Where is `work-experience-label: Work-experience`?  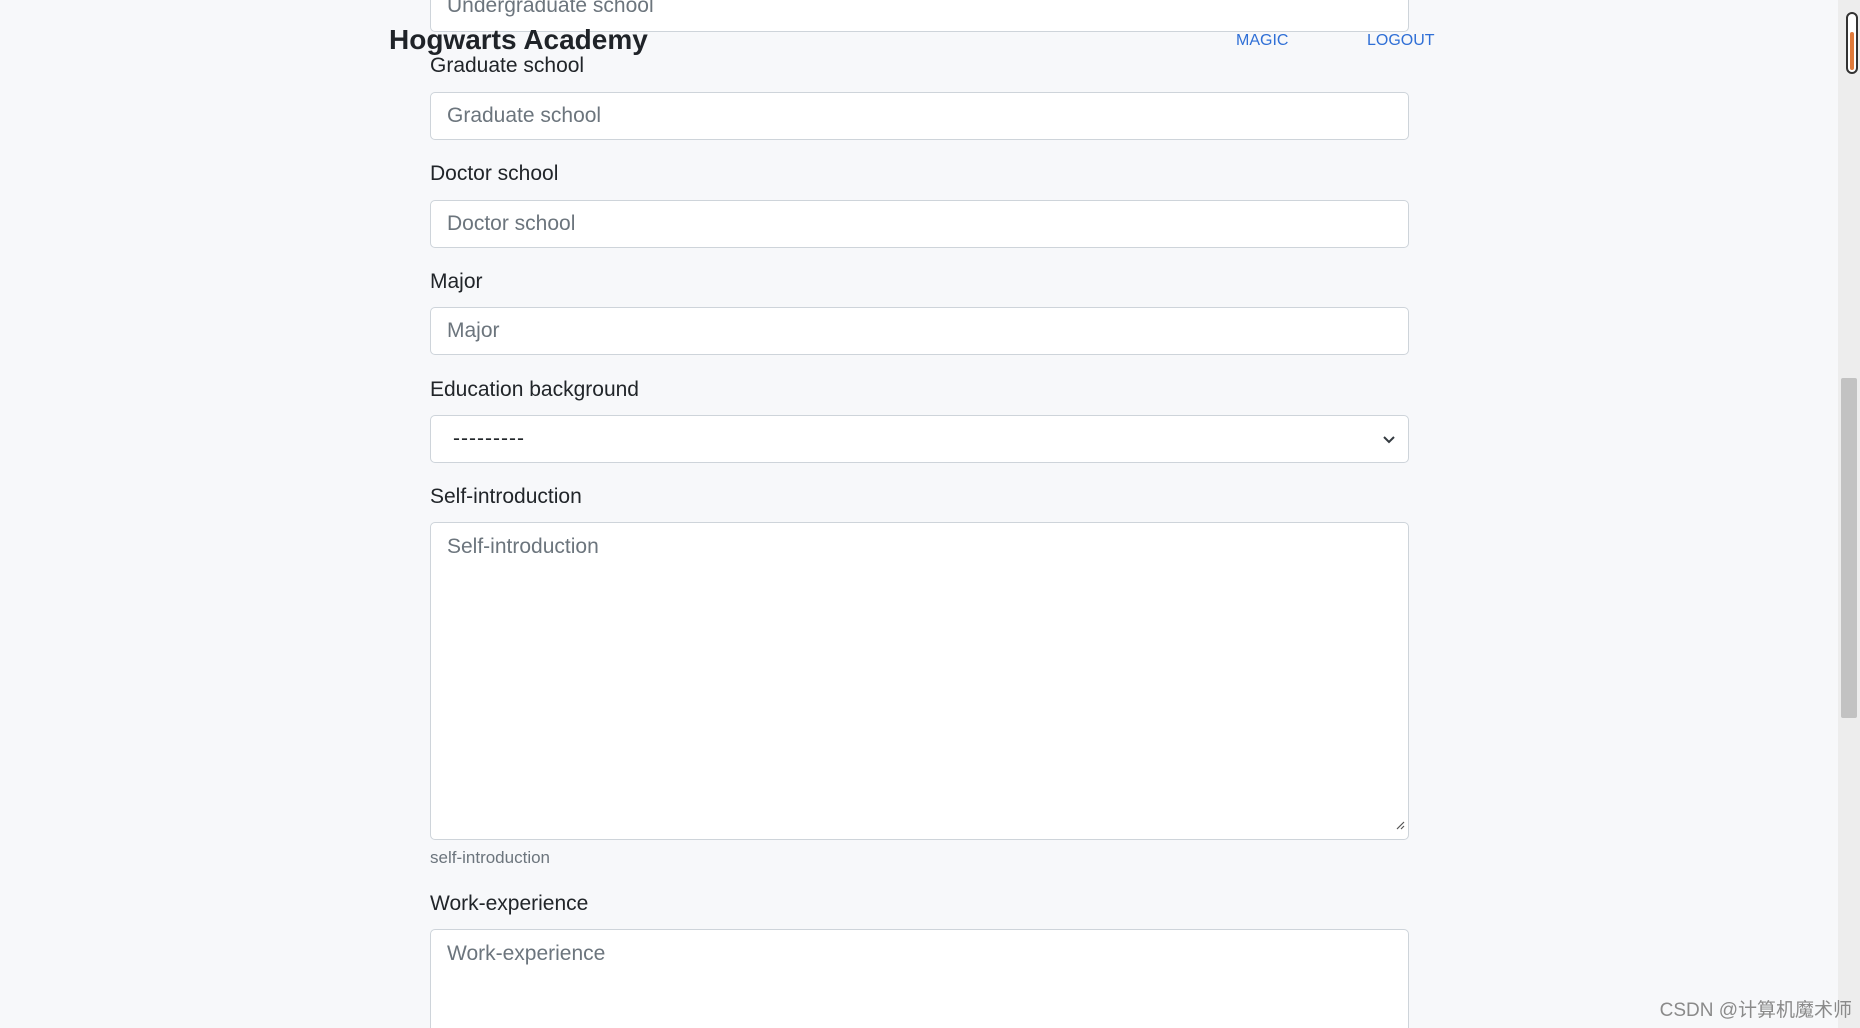 work-experience-label: Work-experience is located at coordinates (509, 903).